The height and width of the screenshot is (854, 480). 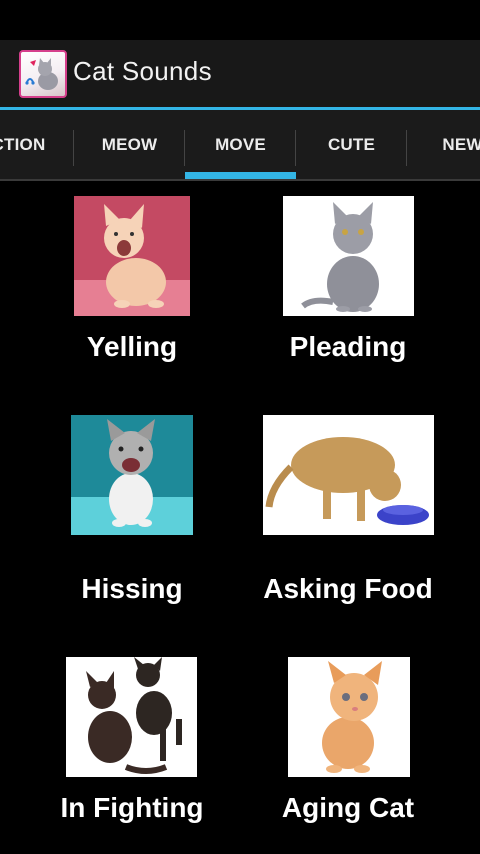 What do you see at coordinates (348, 346) in the screenshot?
I see `sound-label: Pleading` at bounding box center [348, 346].